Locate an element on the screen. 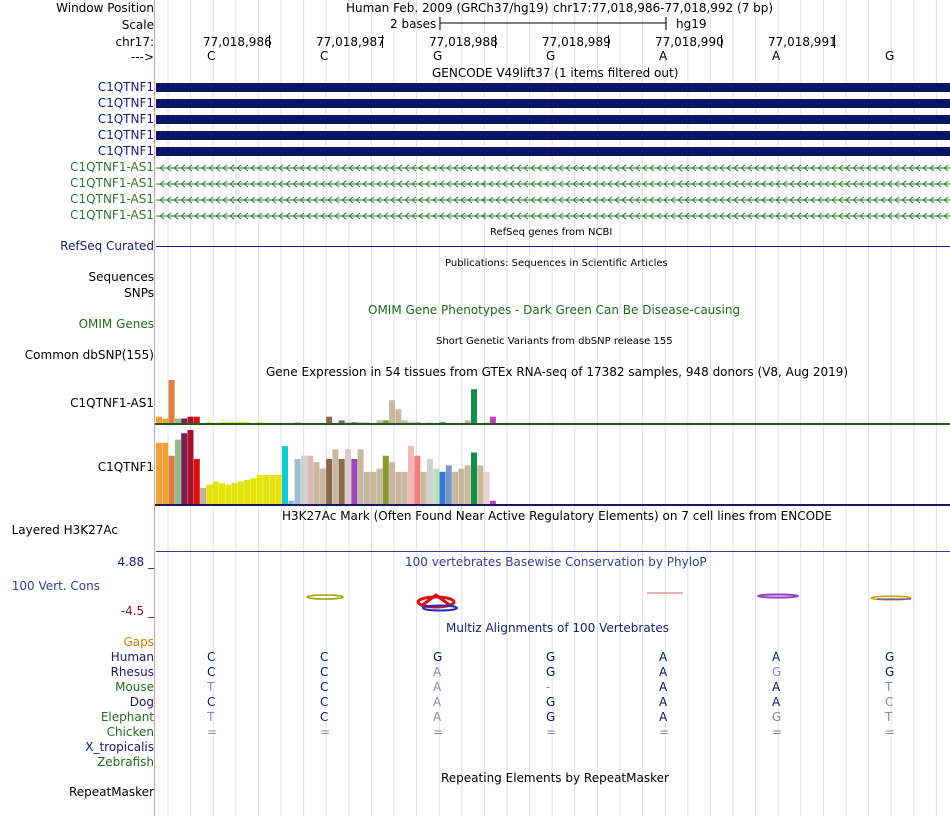 Image resolution: width=950 pixels, height=816 pixels. phylop-label: 100 Vert. Cons is located at coordinates (56, 586).